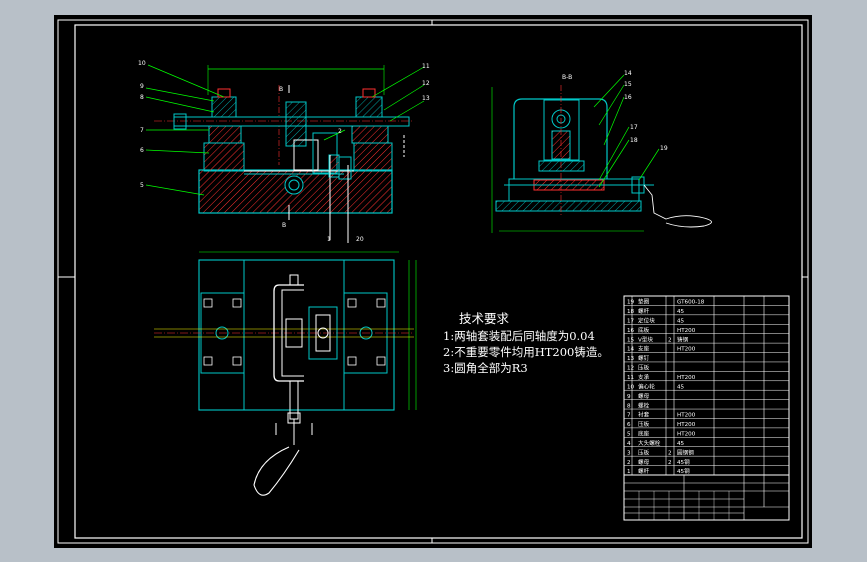 This screenshot has height=562, width=867. Describe the element at coordinates (634, 140) in the screenshot. I see `balloon-18: 18` at that location.